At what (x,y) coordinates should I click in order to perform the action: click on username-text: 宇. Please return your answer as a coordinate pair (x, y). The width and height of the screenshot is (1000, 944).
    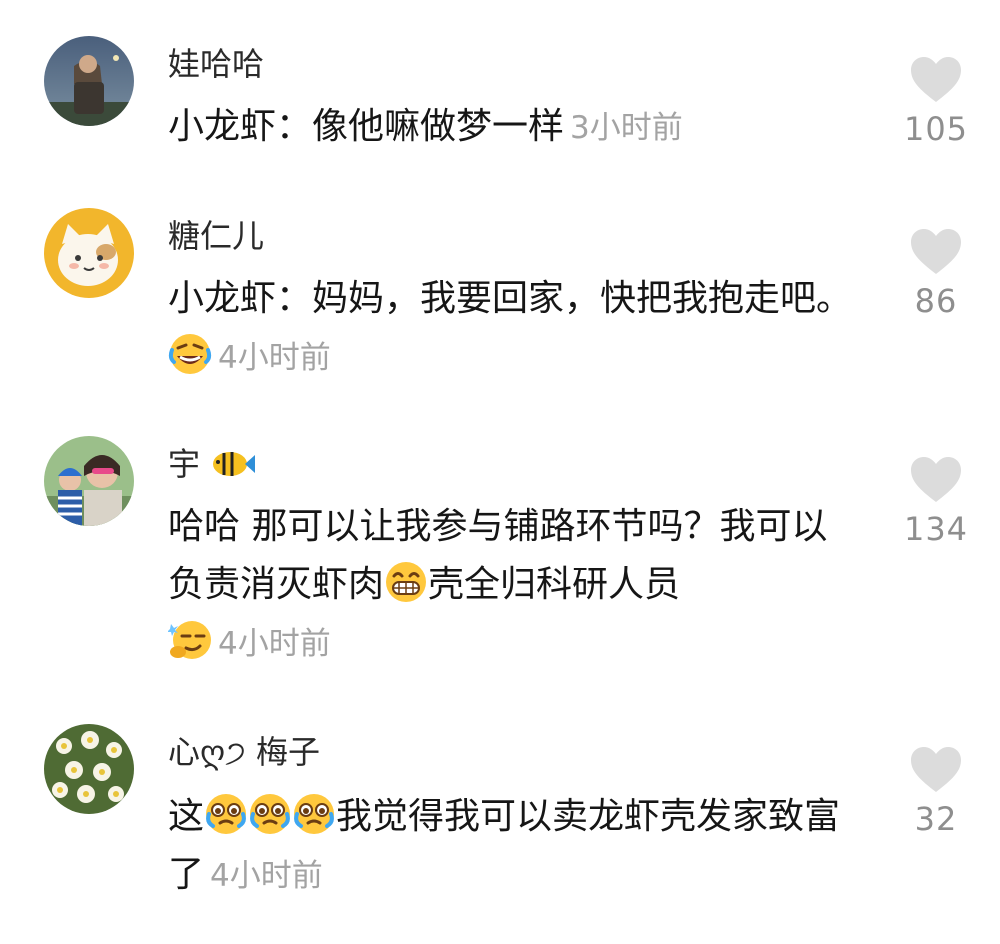
    Looking at the image, I should click on (184, 464).